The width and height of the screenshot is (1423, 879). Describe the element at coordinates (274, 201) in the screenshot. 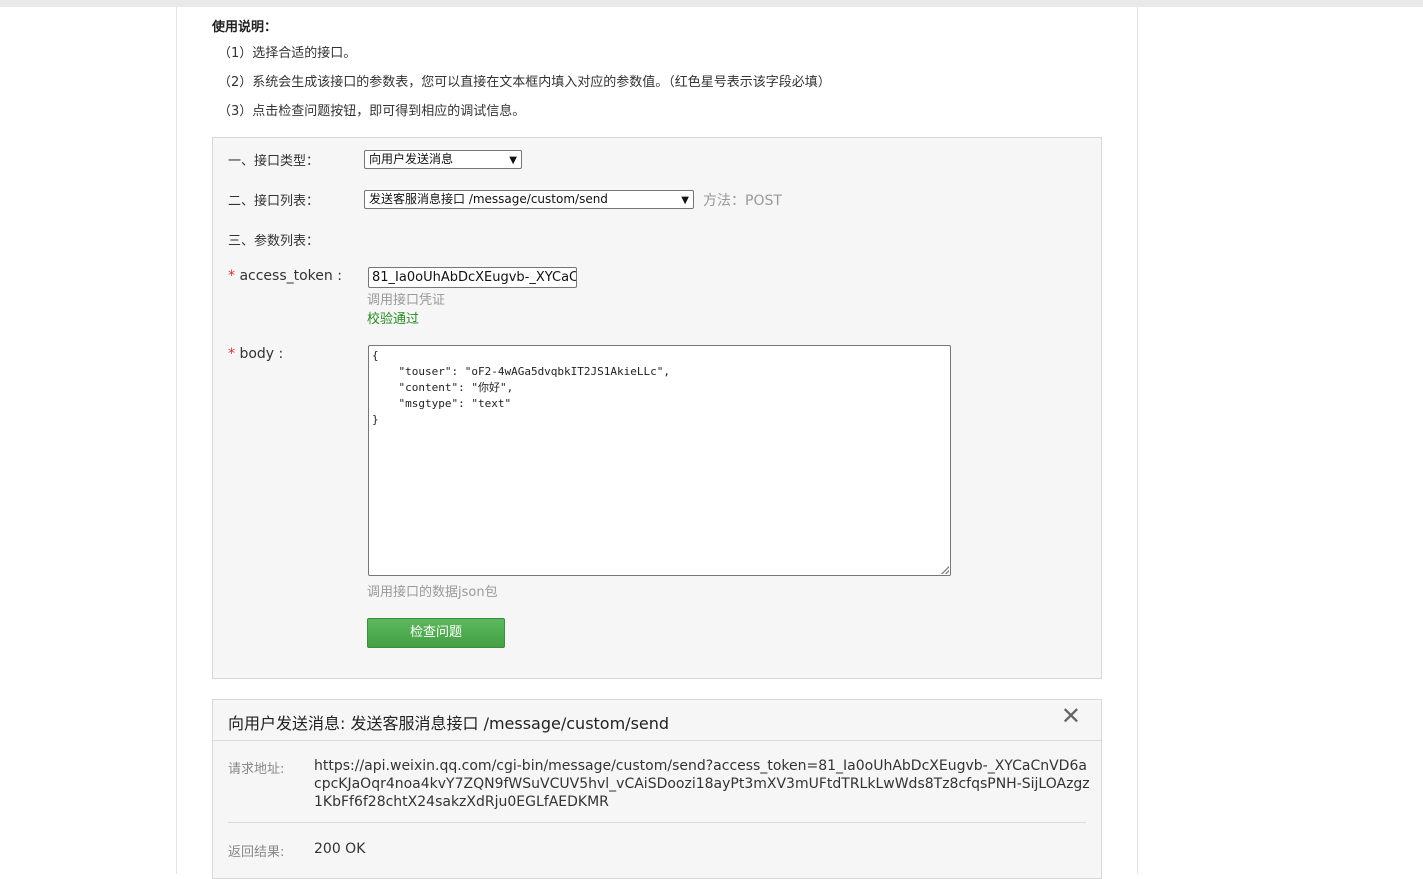

I see `interface-list-label: 二、接口列表：` at that location.